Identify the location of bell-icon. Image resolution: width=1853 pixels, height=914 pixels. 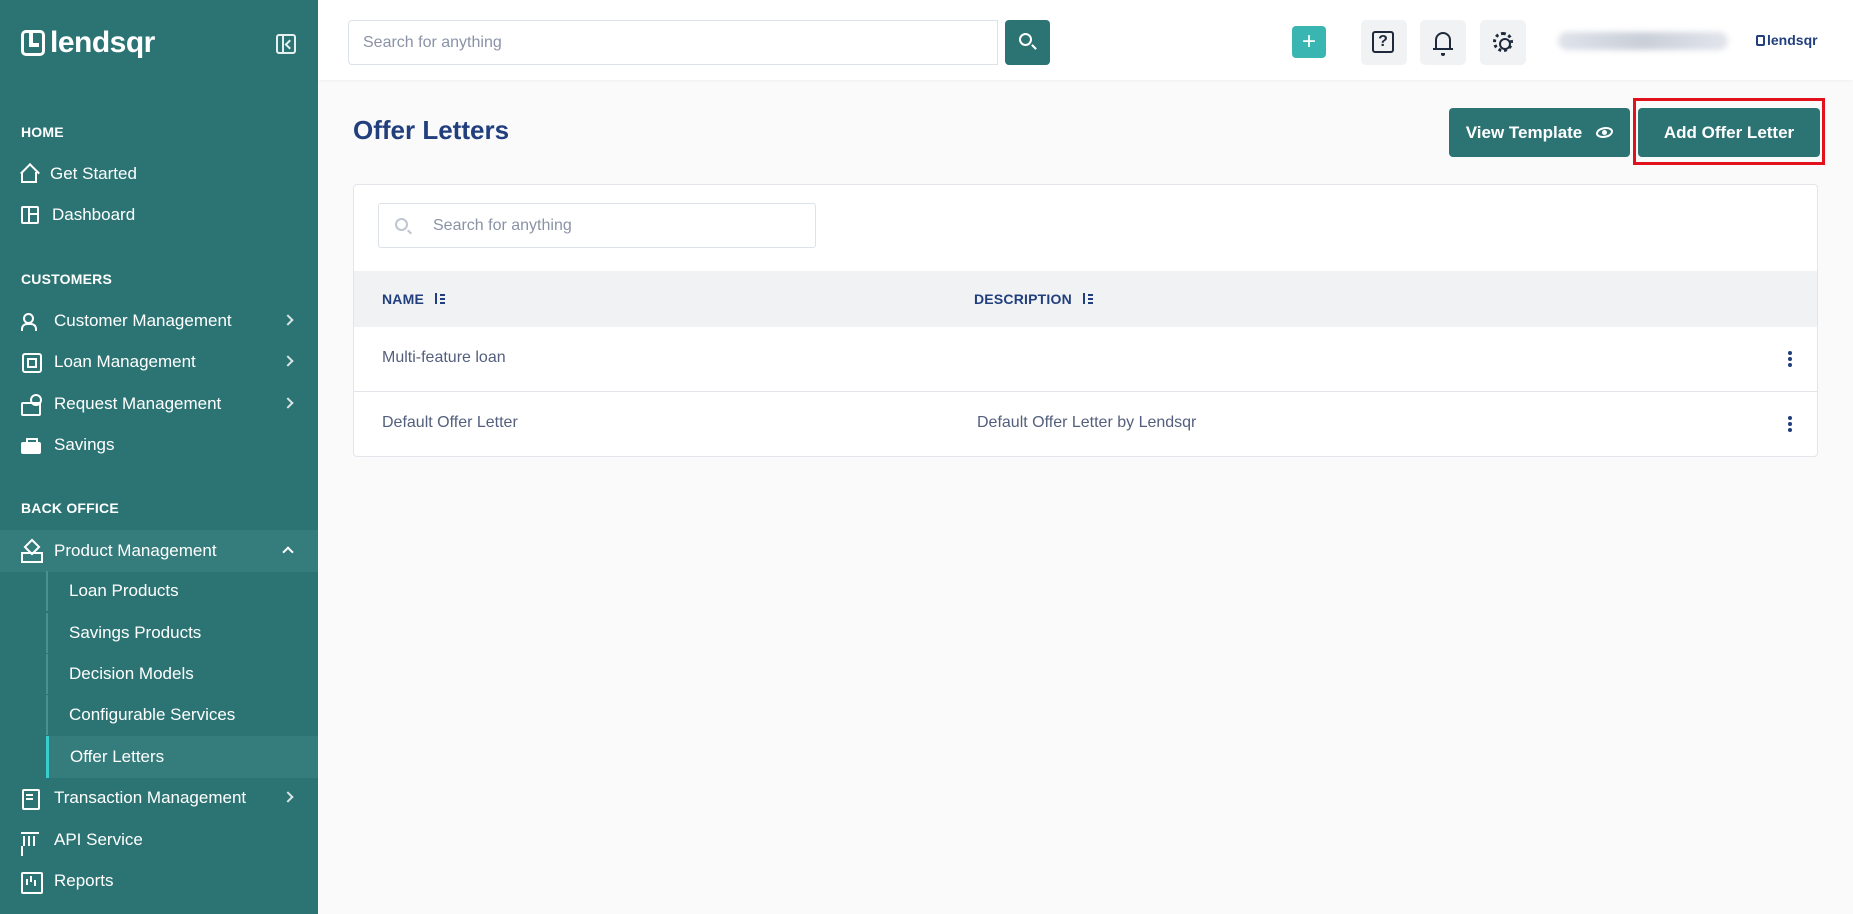
(1443, 44).